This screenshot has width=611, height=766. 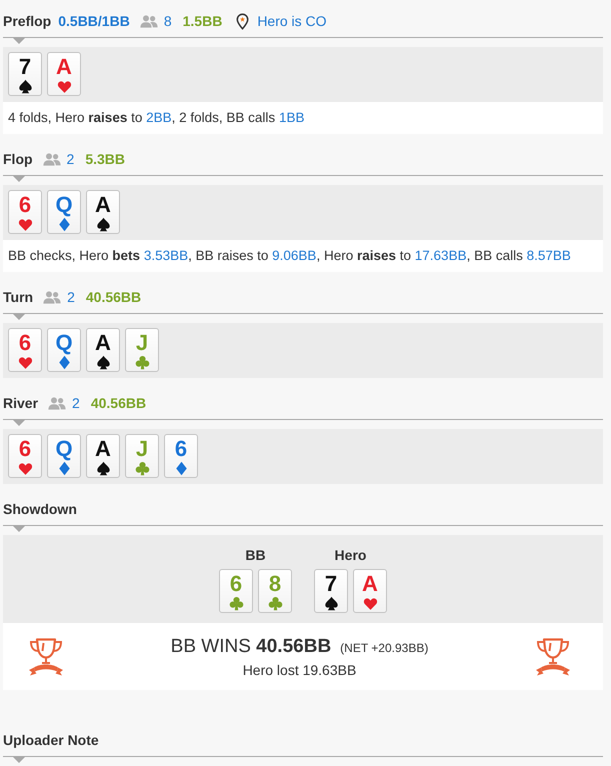 I want to click on section-title: Uploader Note, so click(x=51, y=740).